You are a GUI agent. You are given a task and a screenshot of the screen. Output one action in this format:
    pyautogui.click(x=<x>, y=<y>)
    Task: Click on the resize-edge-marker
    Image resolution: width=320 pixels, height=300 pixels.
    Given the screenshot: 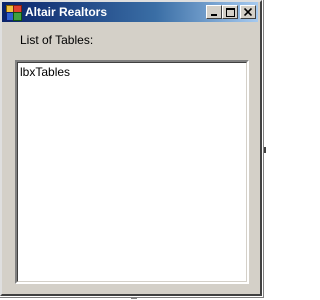 What is the action you would take?
    pyautogui.click(x=265, y=150)
    